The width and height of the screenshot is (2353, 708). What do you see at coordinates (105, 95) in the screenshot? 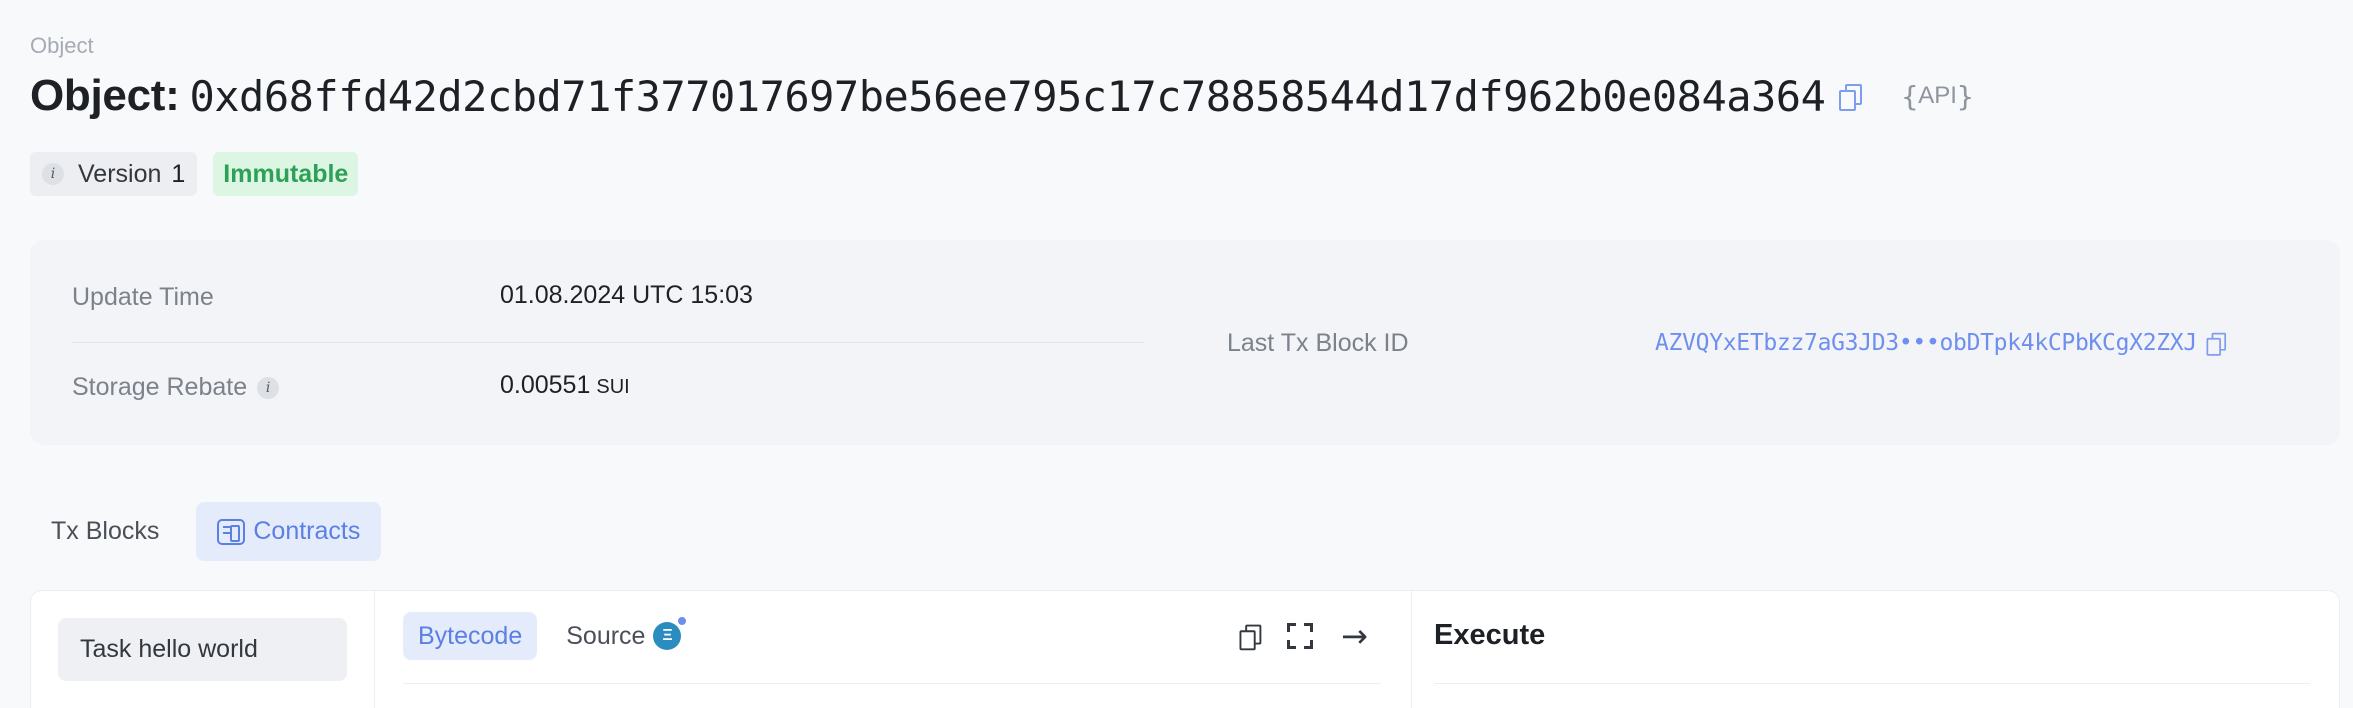
I see `title-label: Object:` at bounding box center [105, 95].